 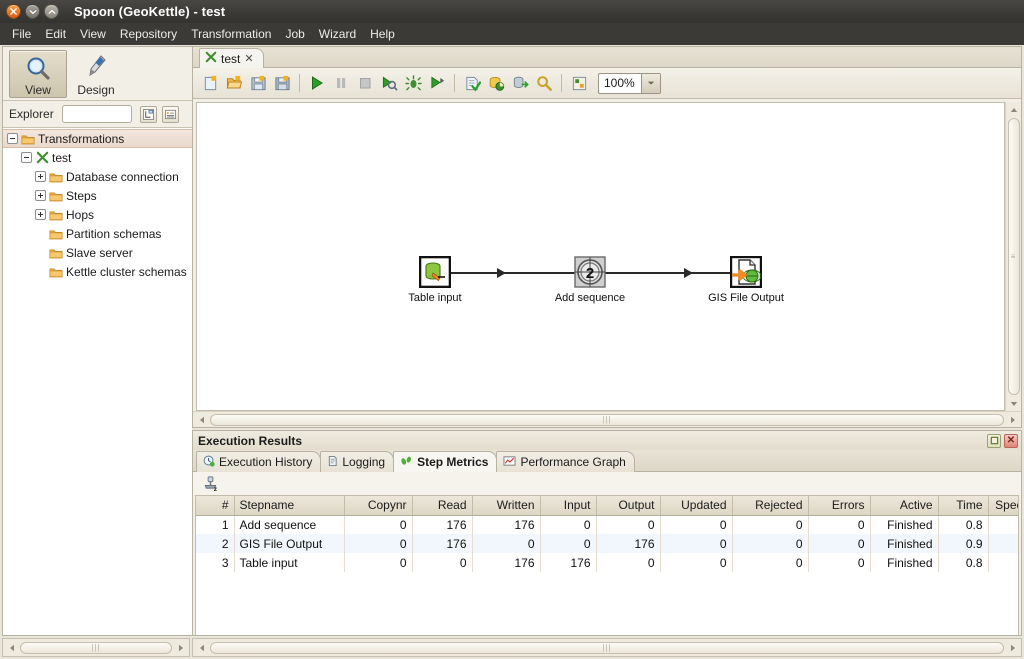 I want to click on canvas-vscroll-thumb: ≡, so click(x=1013, y=256).